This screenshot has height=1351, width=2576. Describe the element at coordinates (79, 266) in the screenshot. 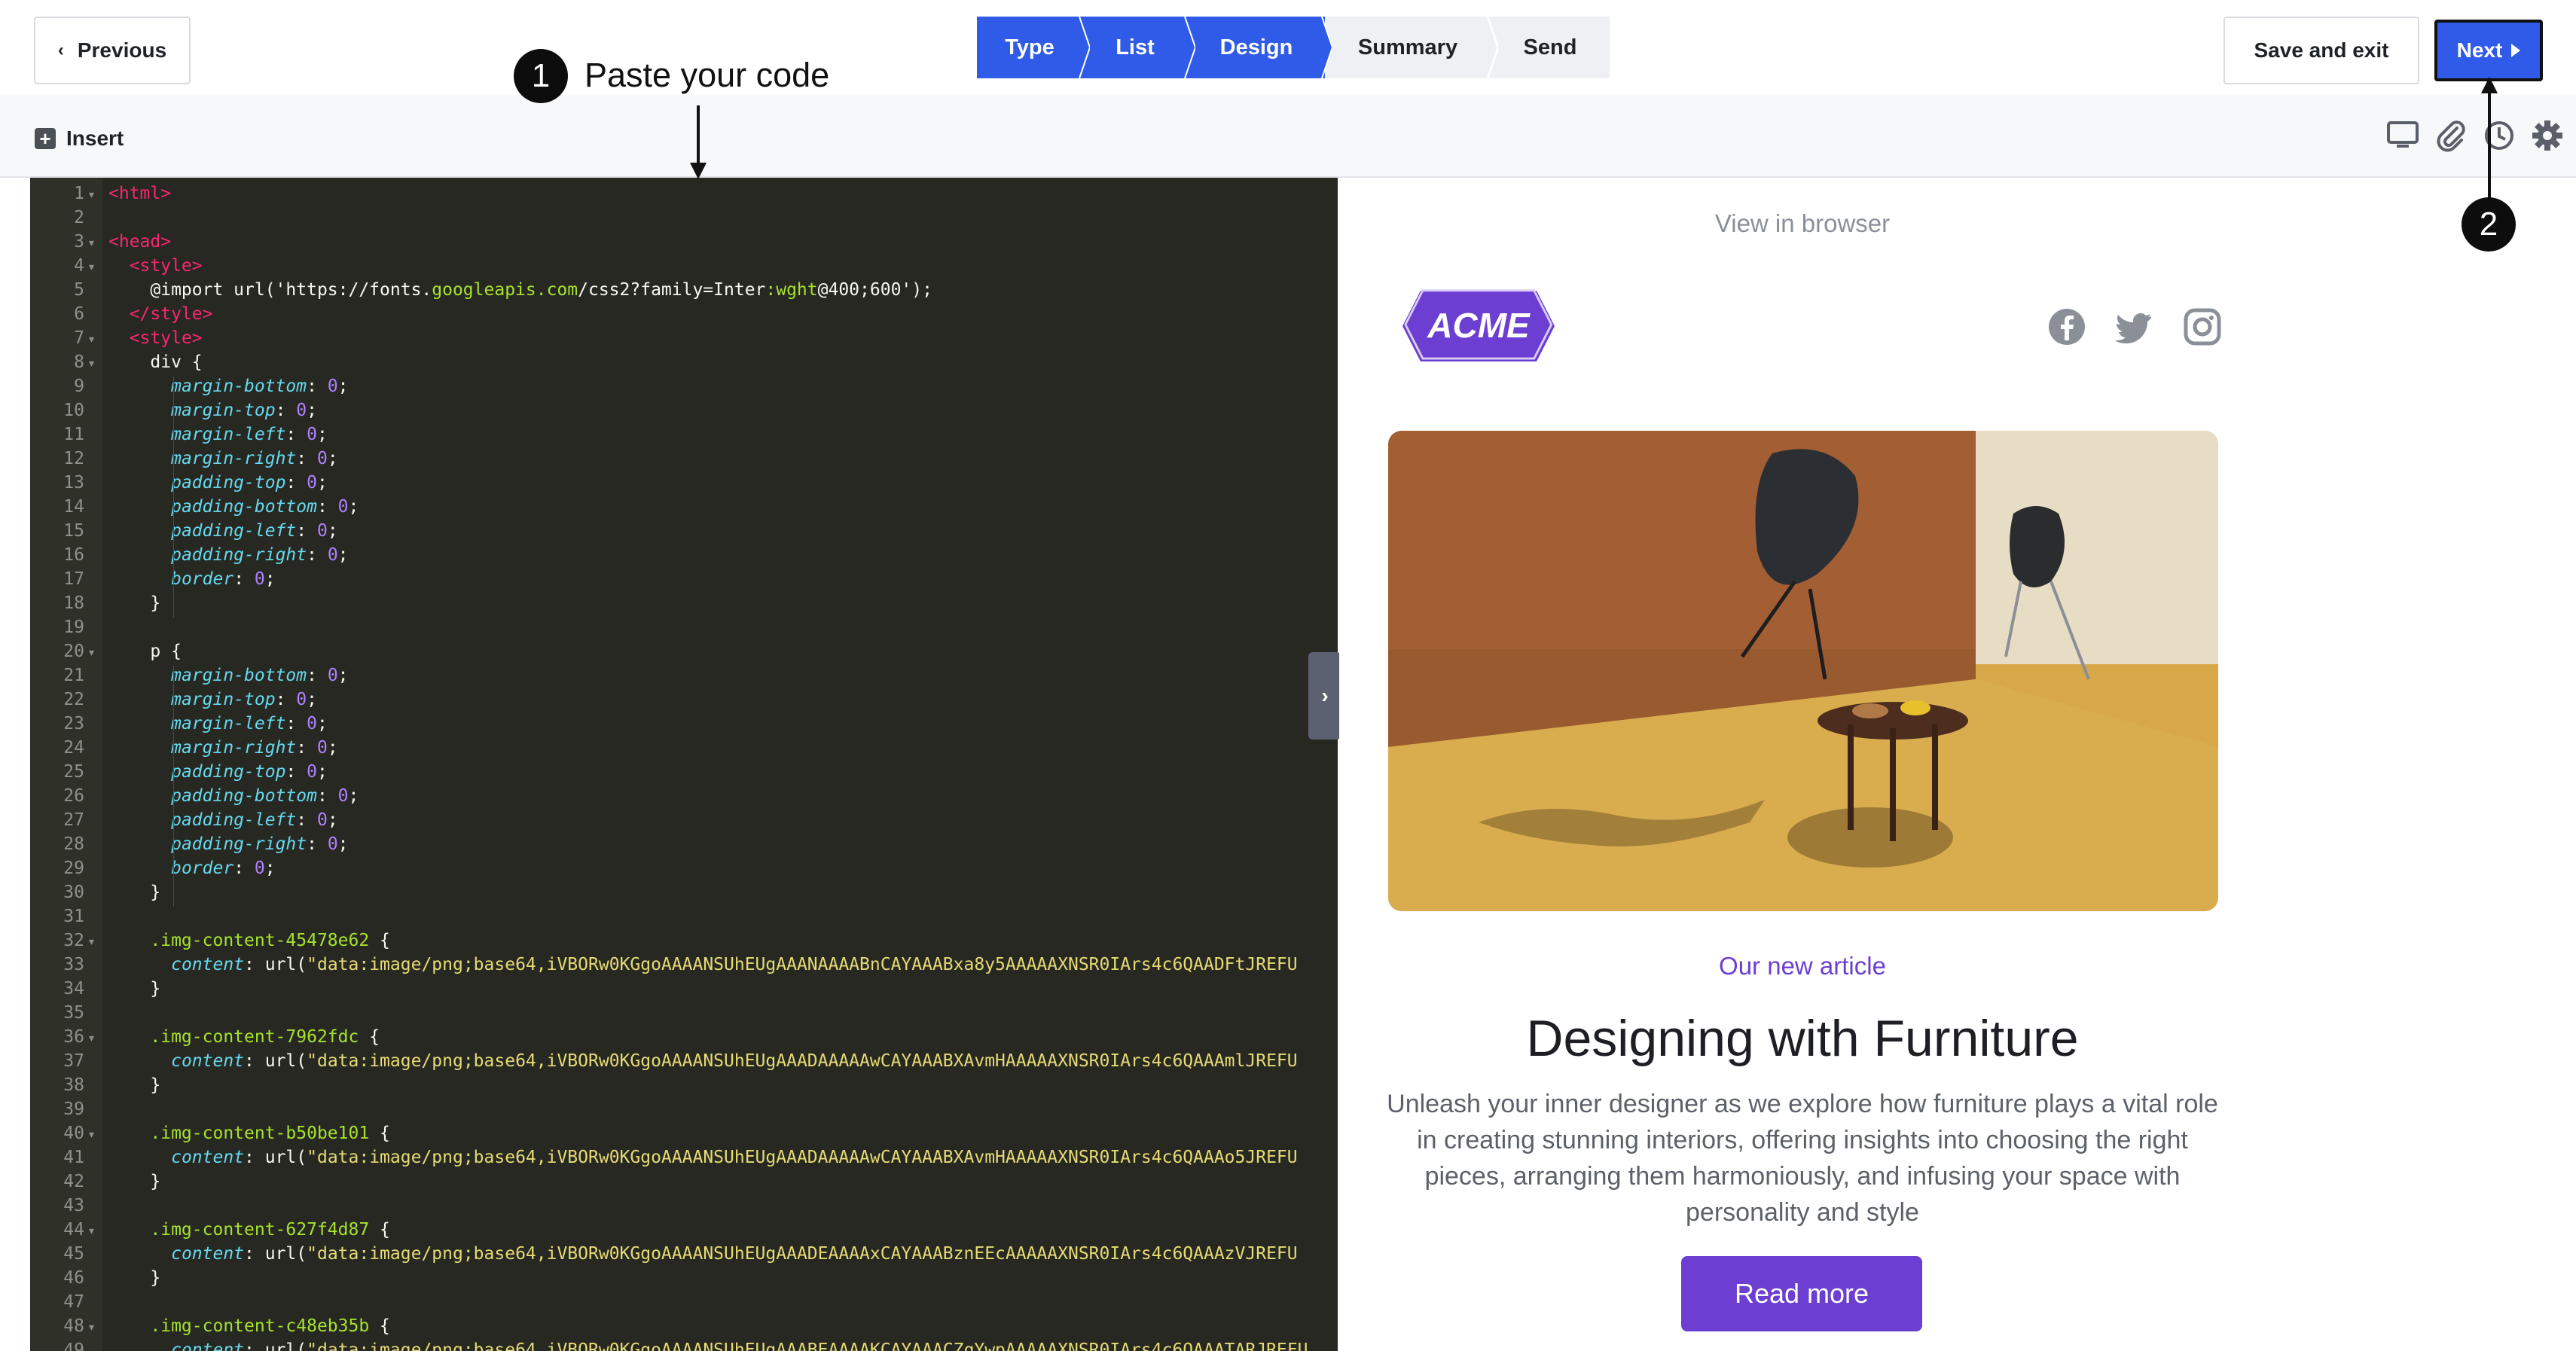

I see `line-number: 4` at that location.